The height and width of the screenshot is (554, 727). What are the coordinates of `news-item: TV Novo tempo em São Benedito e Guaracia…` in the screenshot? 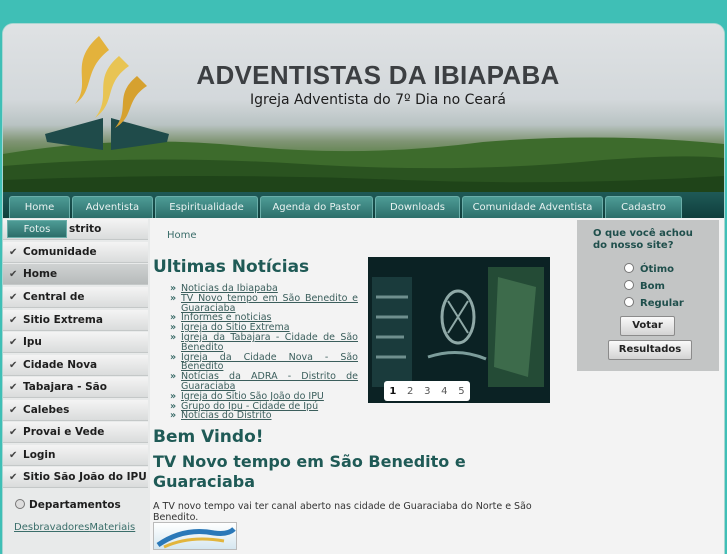 It's located at (264, 303).